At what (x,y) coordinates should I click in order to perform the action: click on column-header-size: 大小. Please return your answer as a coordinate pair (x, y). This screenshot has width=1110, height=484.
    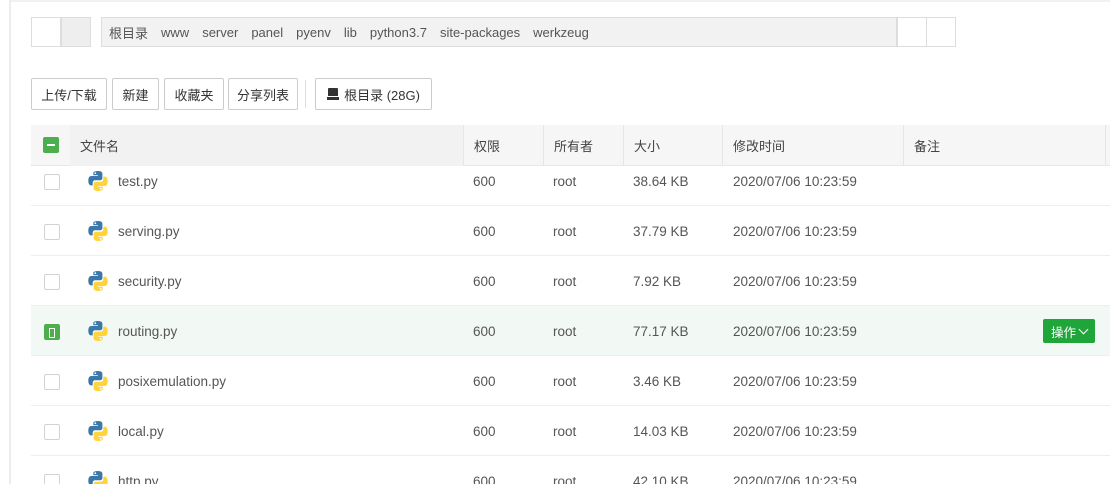
    Looking at the image, I should click on (672, 145).